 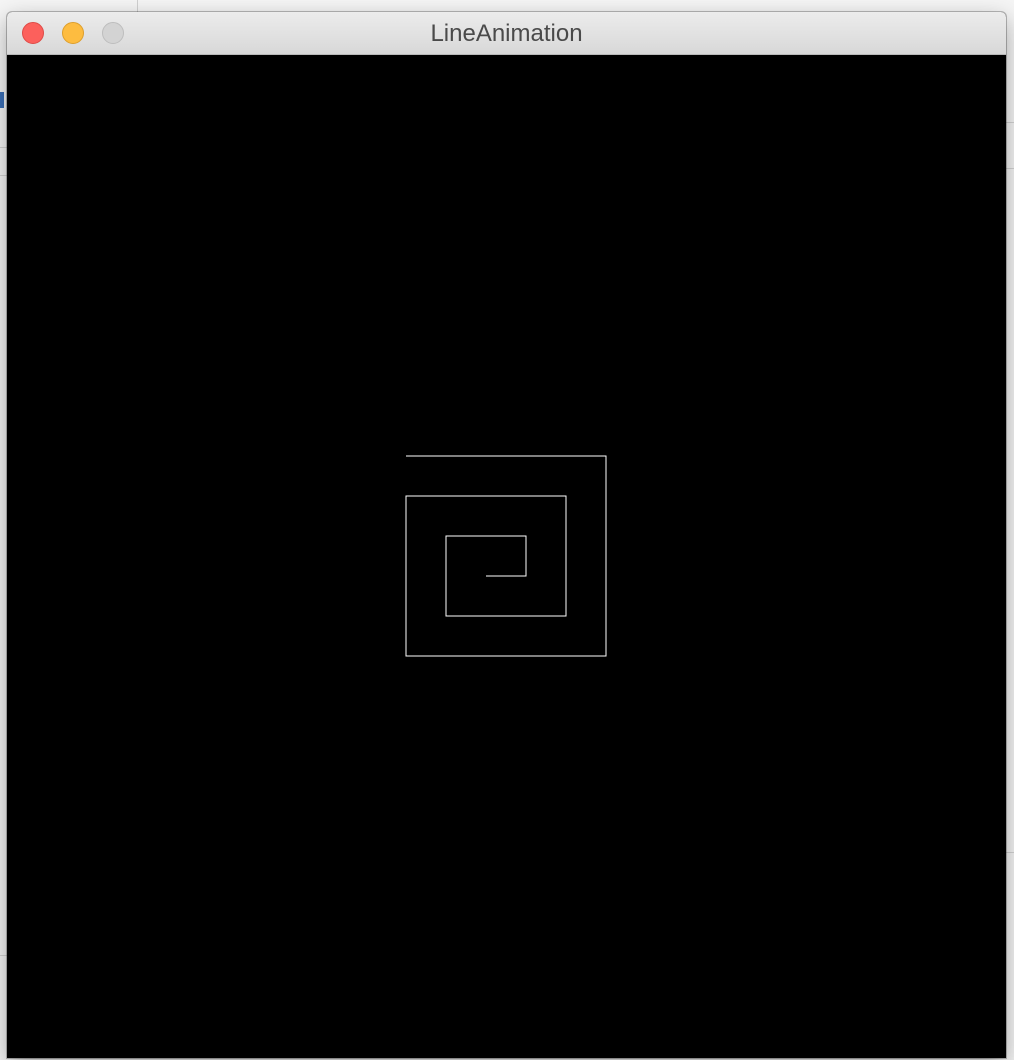 I want to click on square-spiral-line, so click(x=506, y=556).